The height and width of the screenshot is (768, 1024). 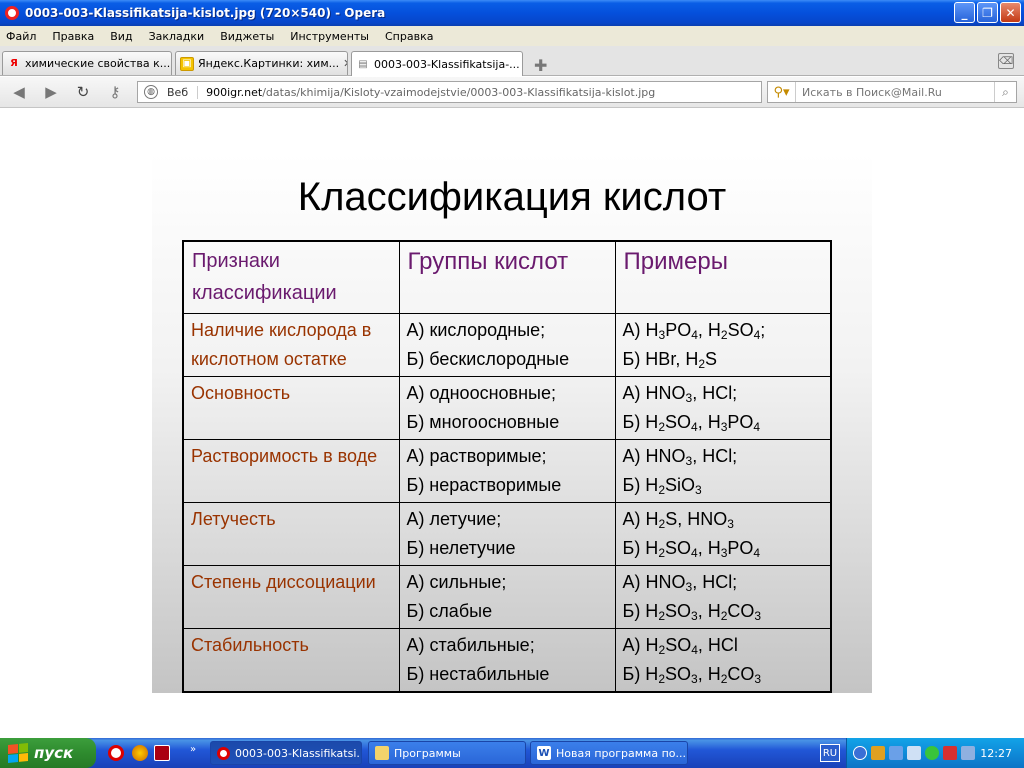 I want to click on tray-status-icon, so click(x=932, y=753).